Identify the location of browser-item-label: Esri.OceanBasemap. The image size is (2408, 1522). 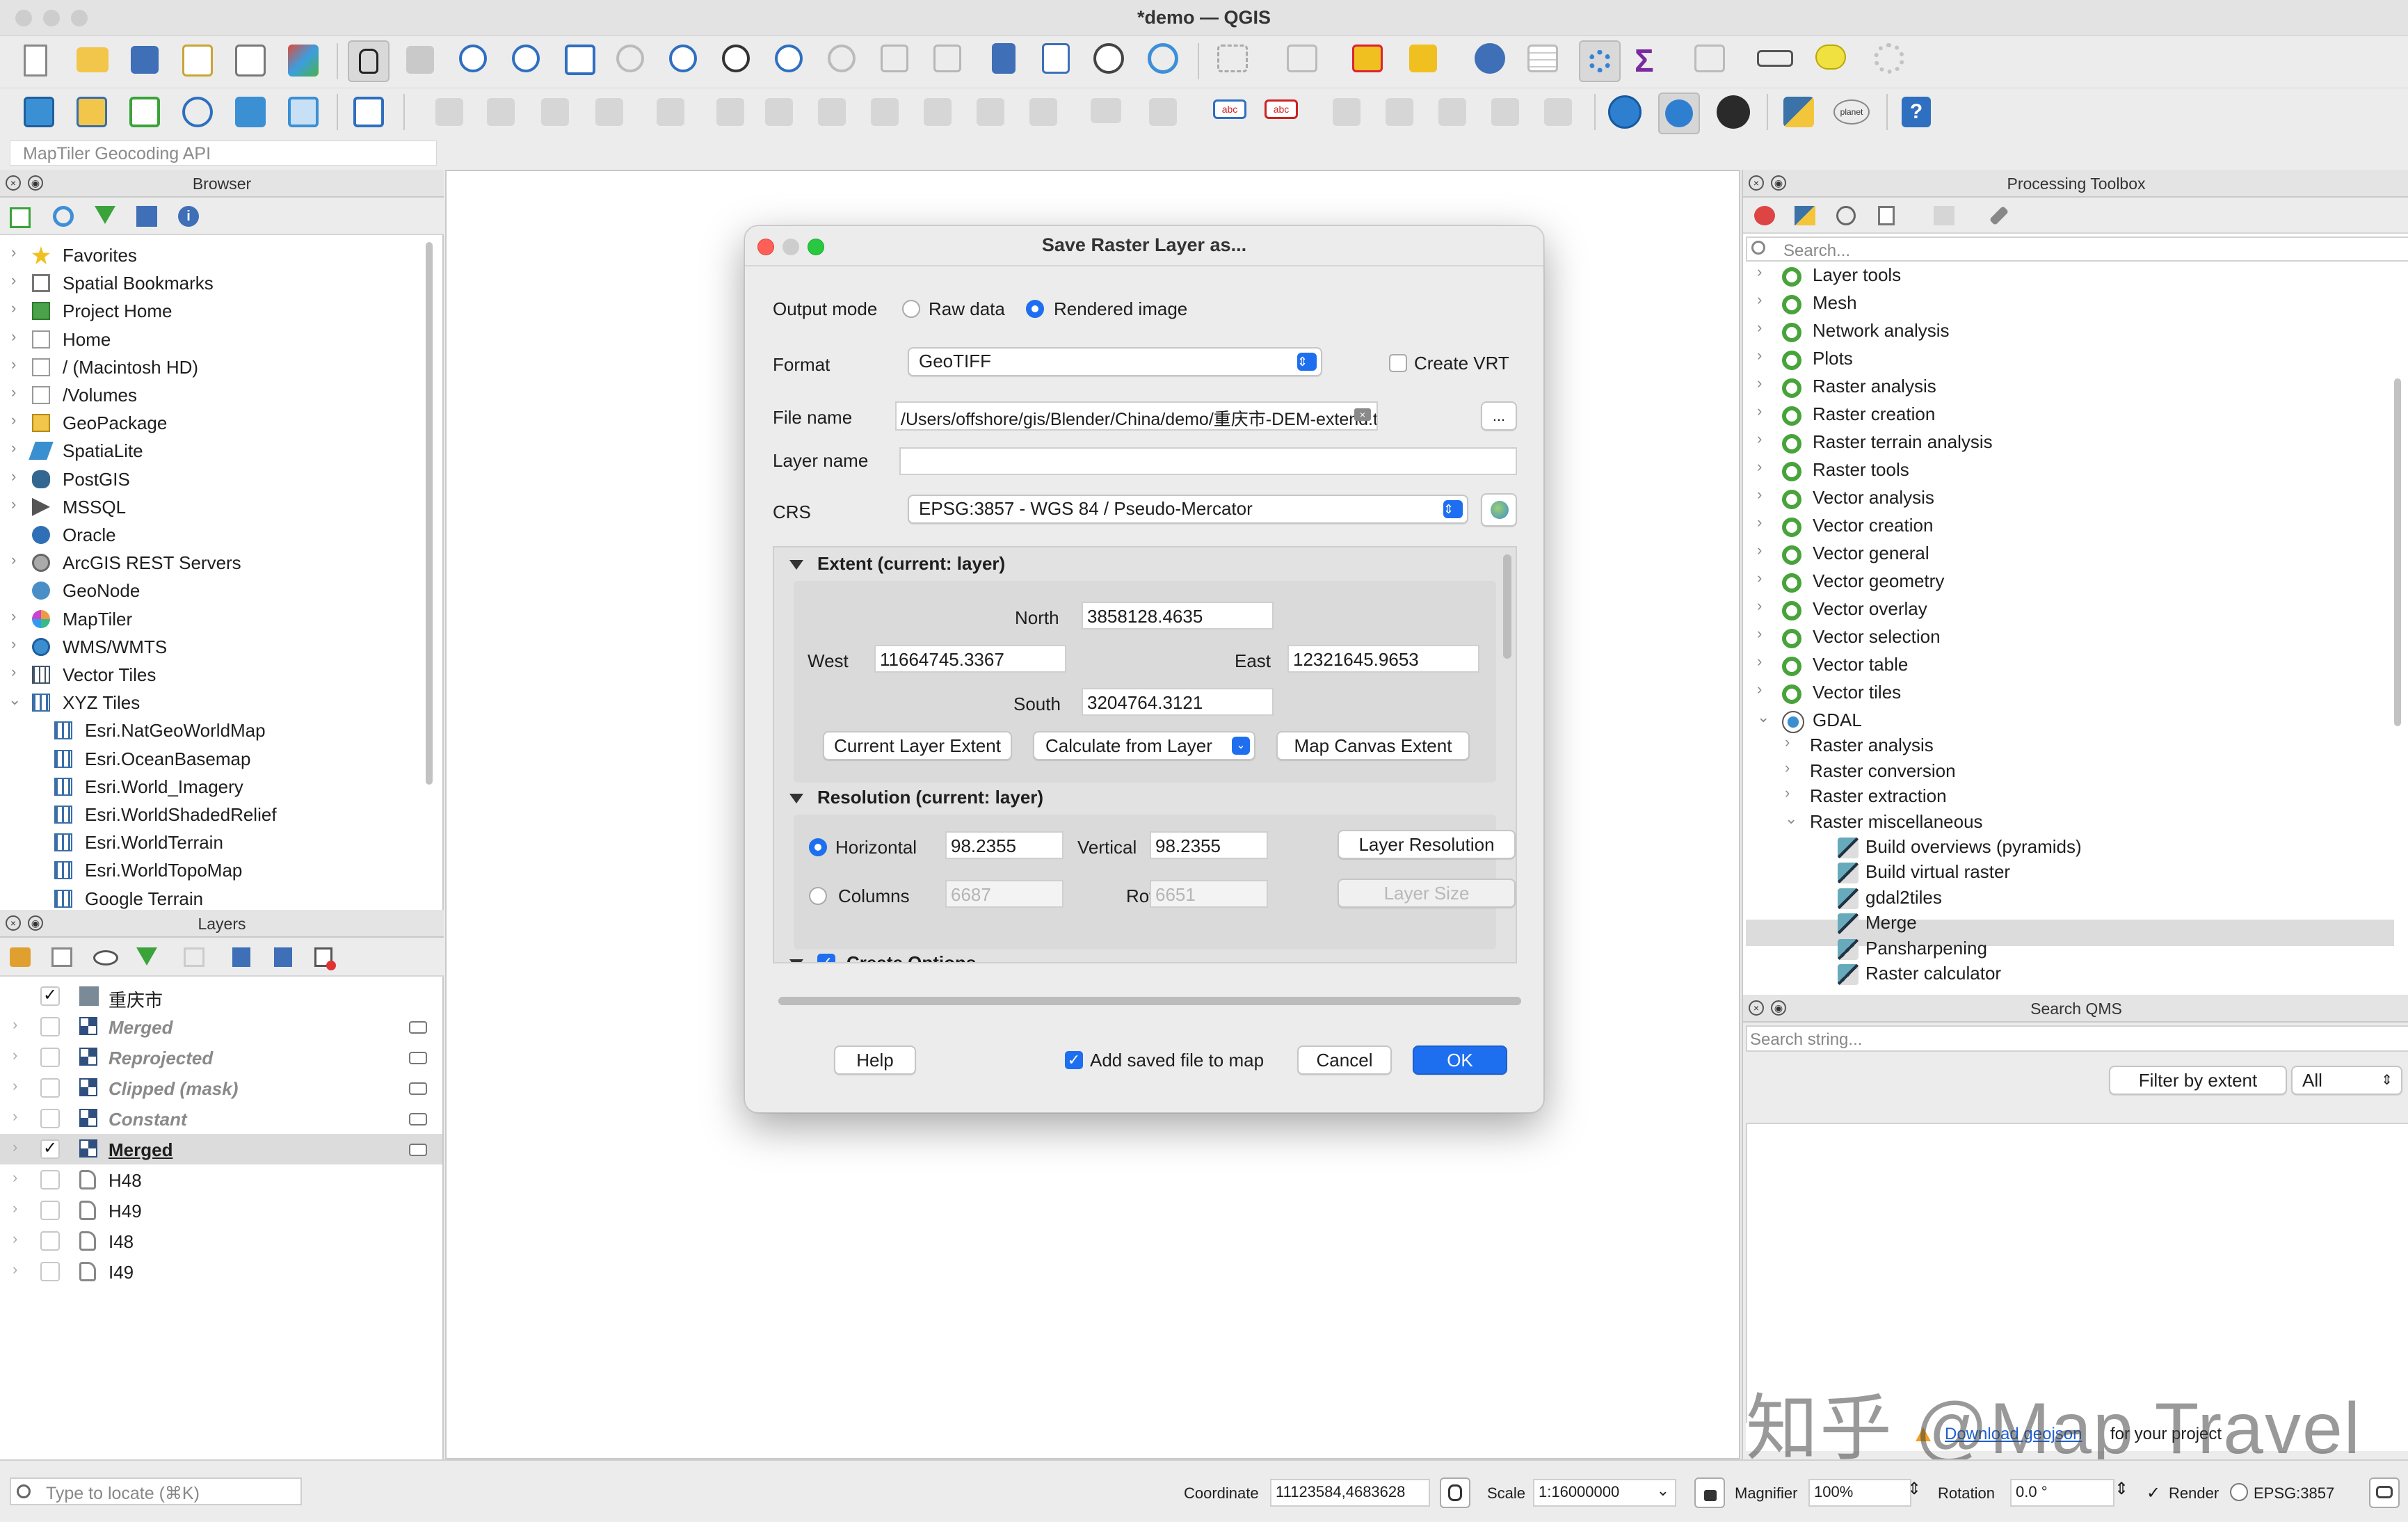
(167, 759).